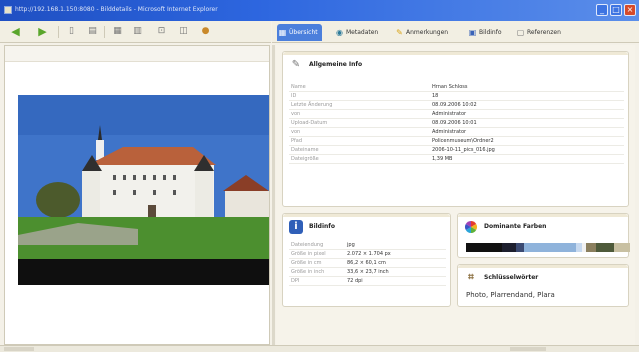  I want to click on property-key: Letzte Änderung, so click(359, 105).